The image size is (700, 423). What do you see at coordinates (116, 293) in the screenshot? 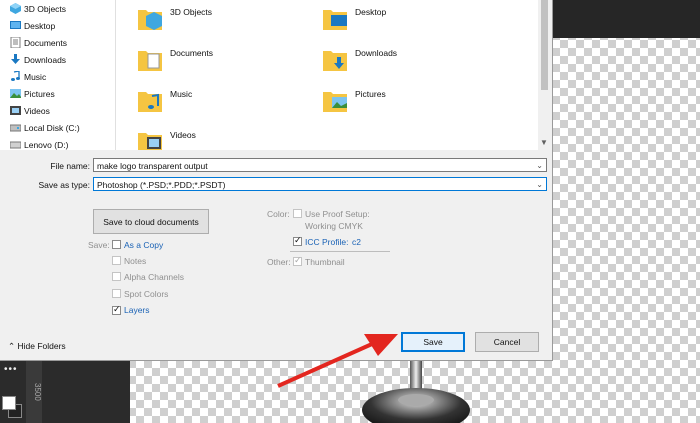
I see `spot-colors-checkbox` at bounding box center [116, 293].